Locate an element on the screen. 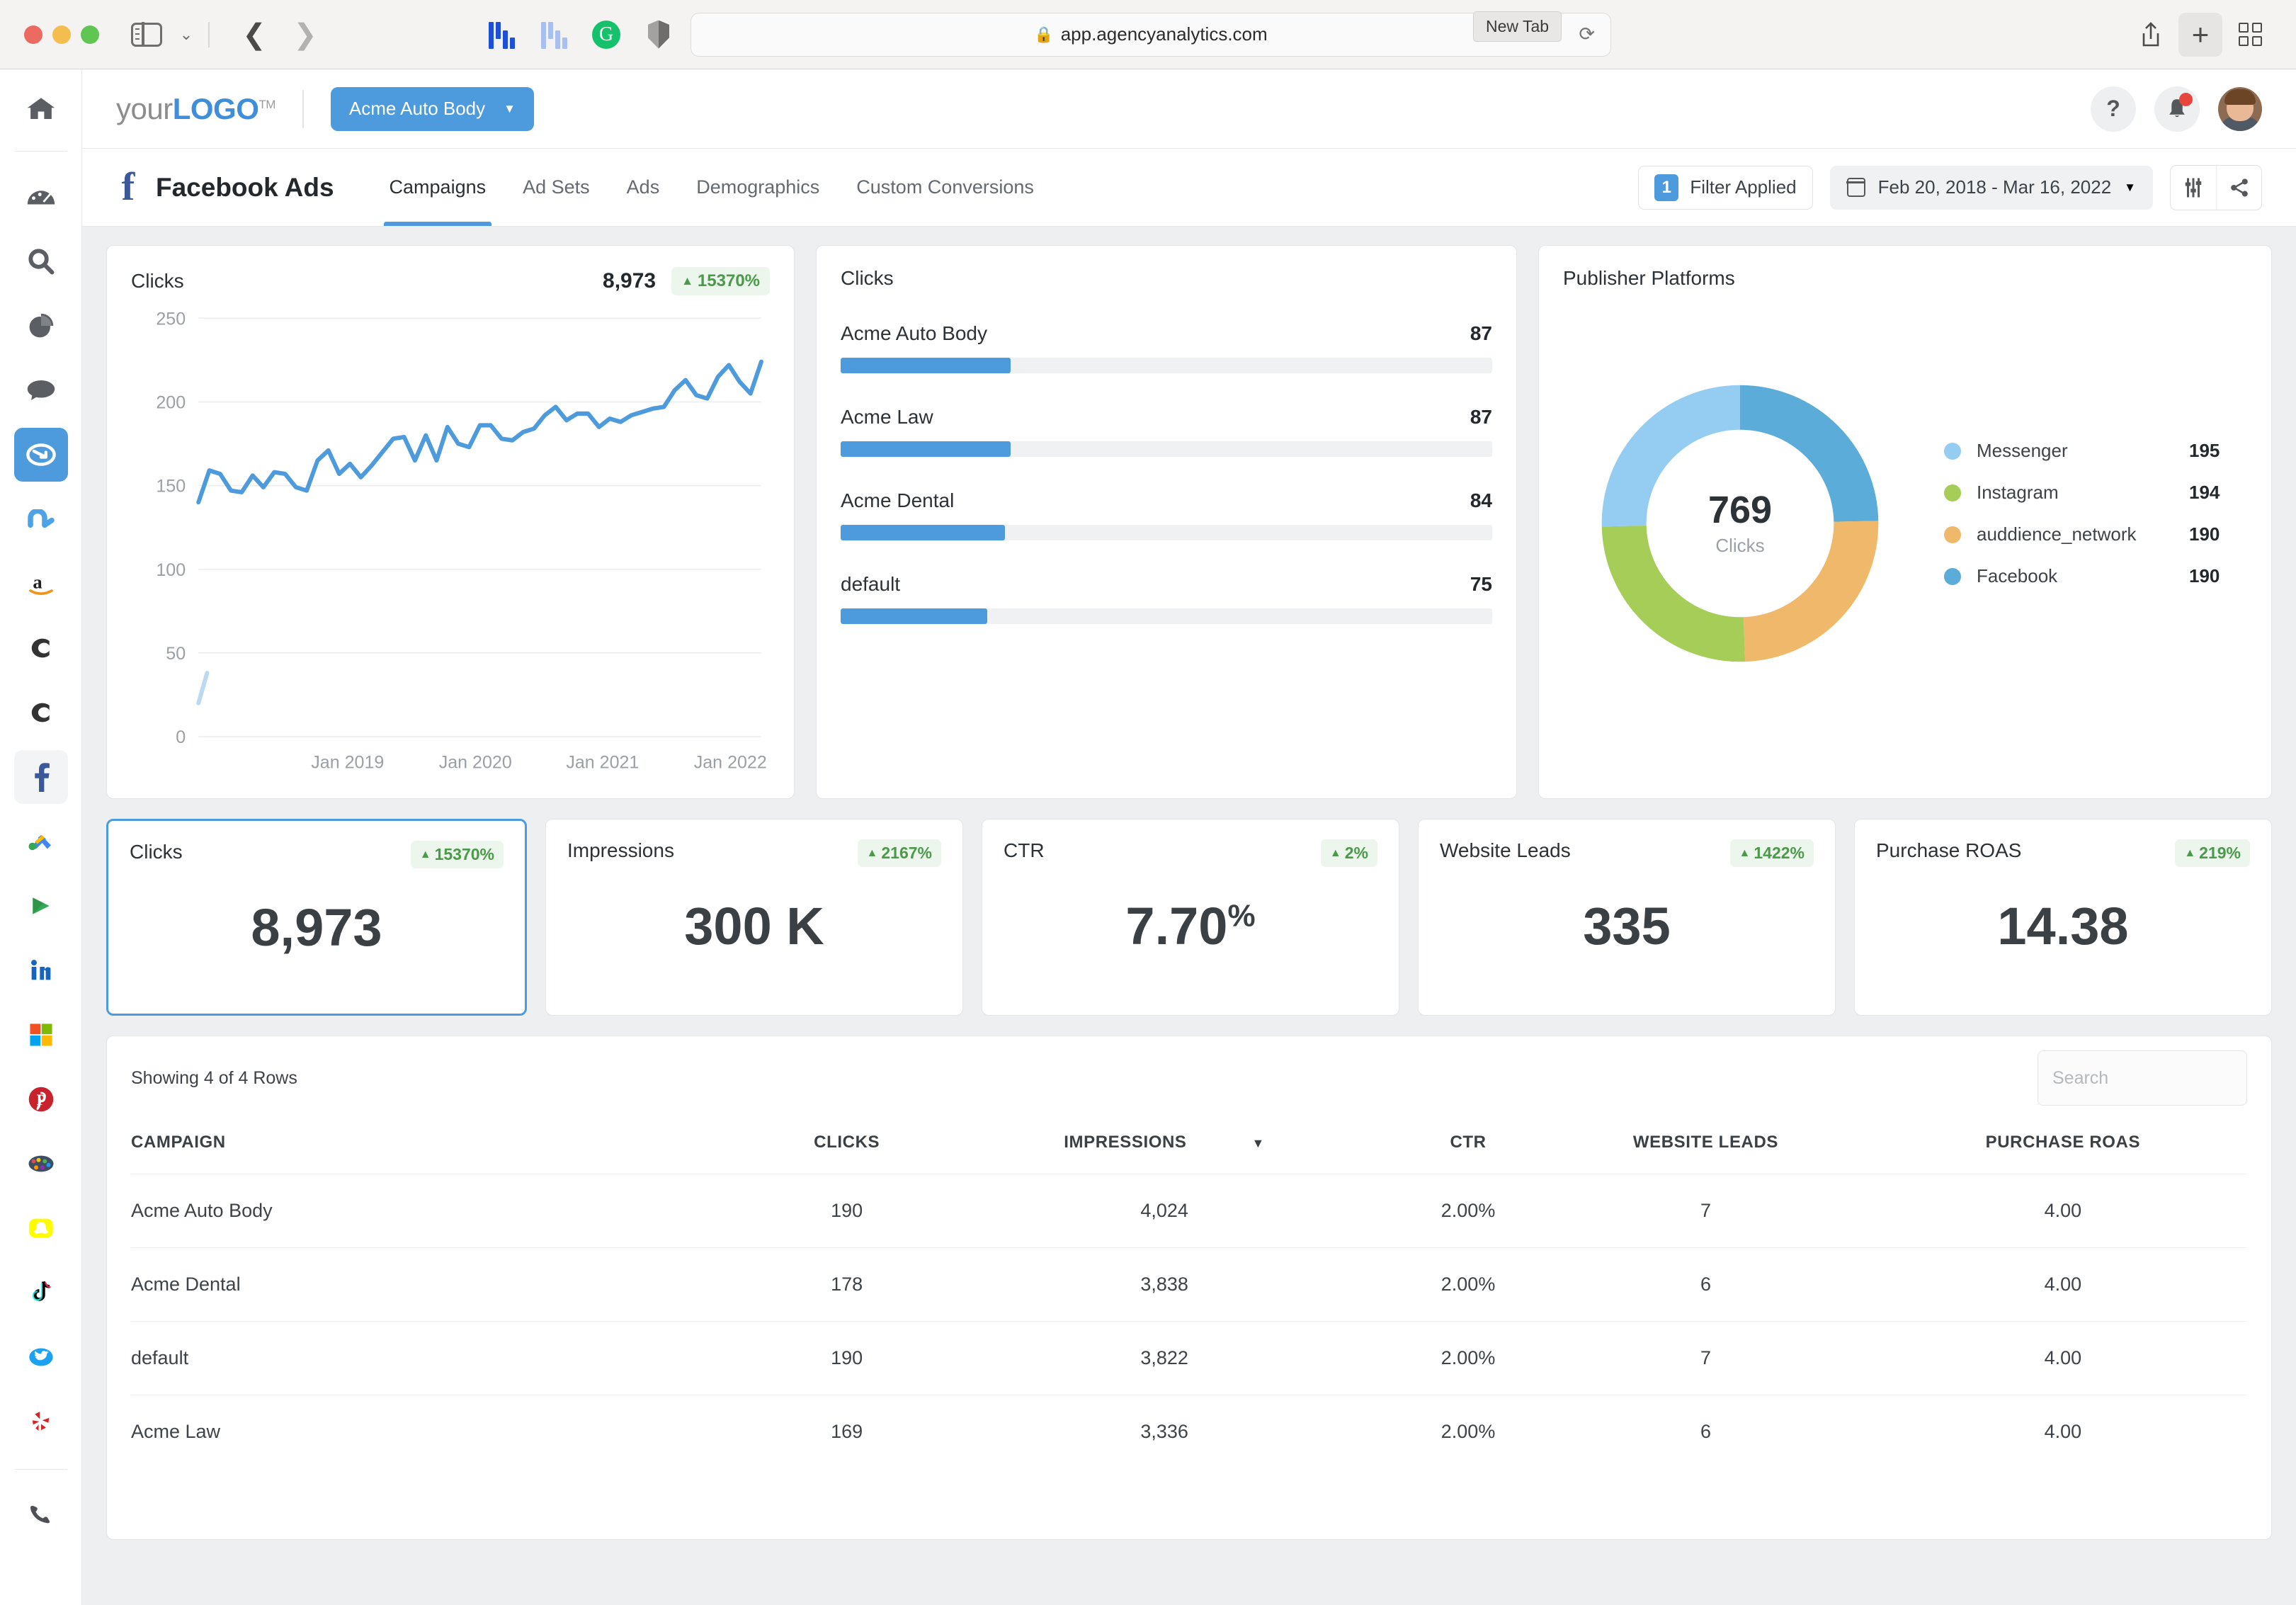 The image size is (2296, 1605). kpi-change-badge: ▲ 2% is located at coordinates (1348, 853).